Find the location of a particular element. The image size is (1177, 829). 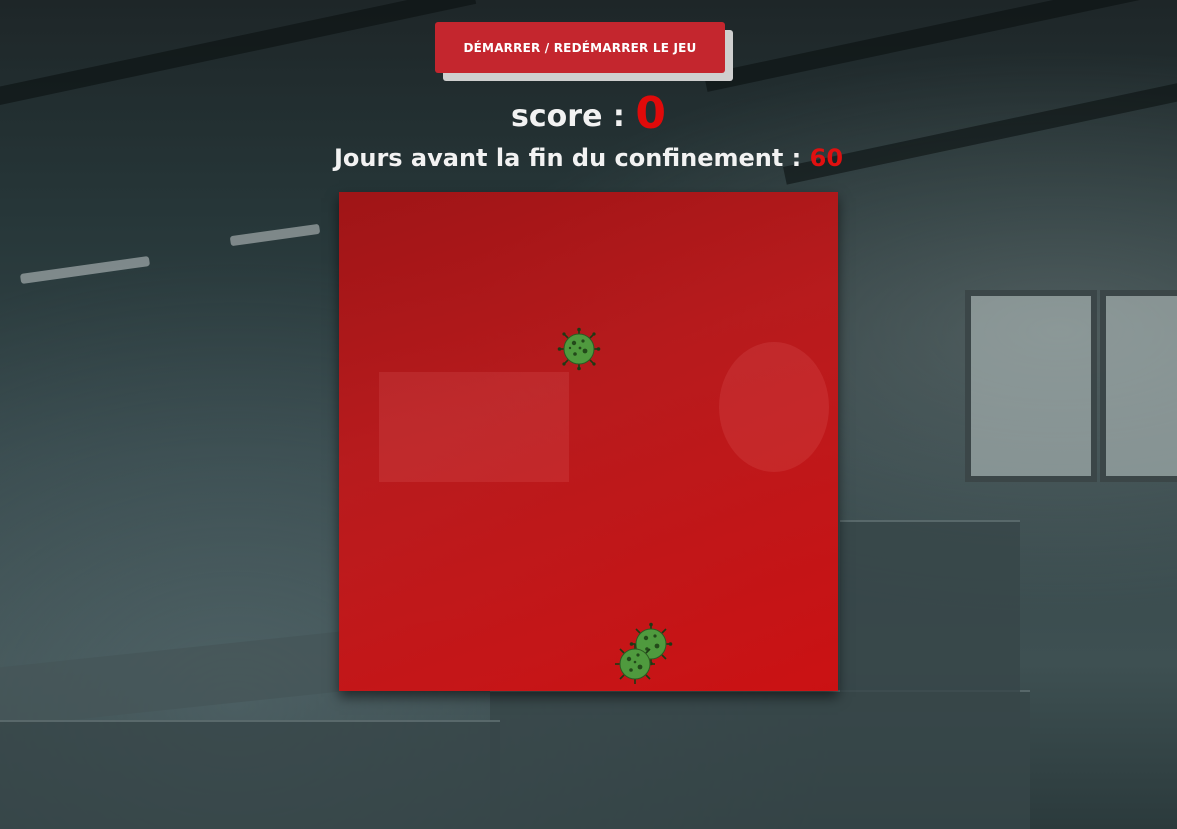

days-value: 60 is located at coordinates (826, 158).